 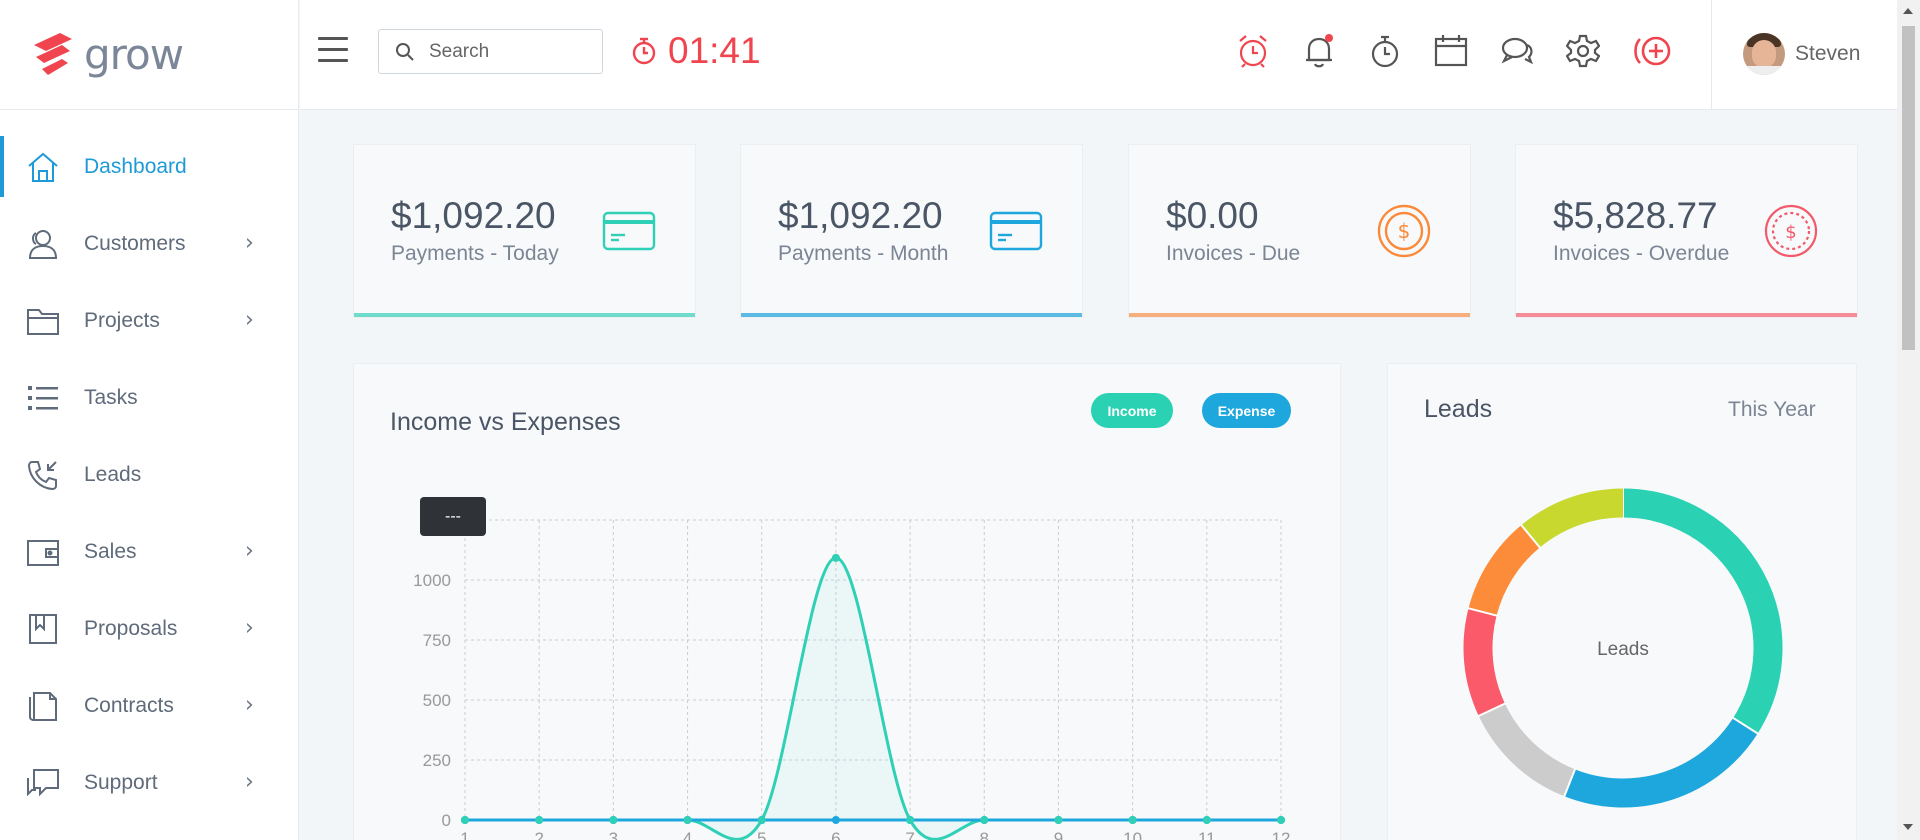 What do you see at coordinates (1246, 410) in the screenshot?
I see `legend-expense-button: Expense` at bounding box center [1246, 410].